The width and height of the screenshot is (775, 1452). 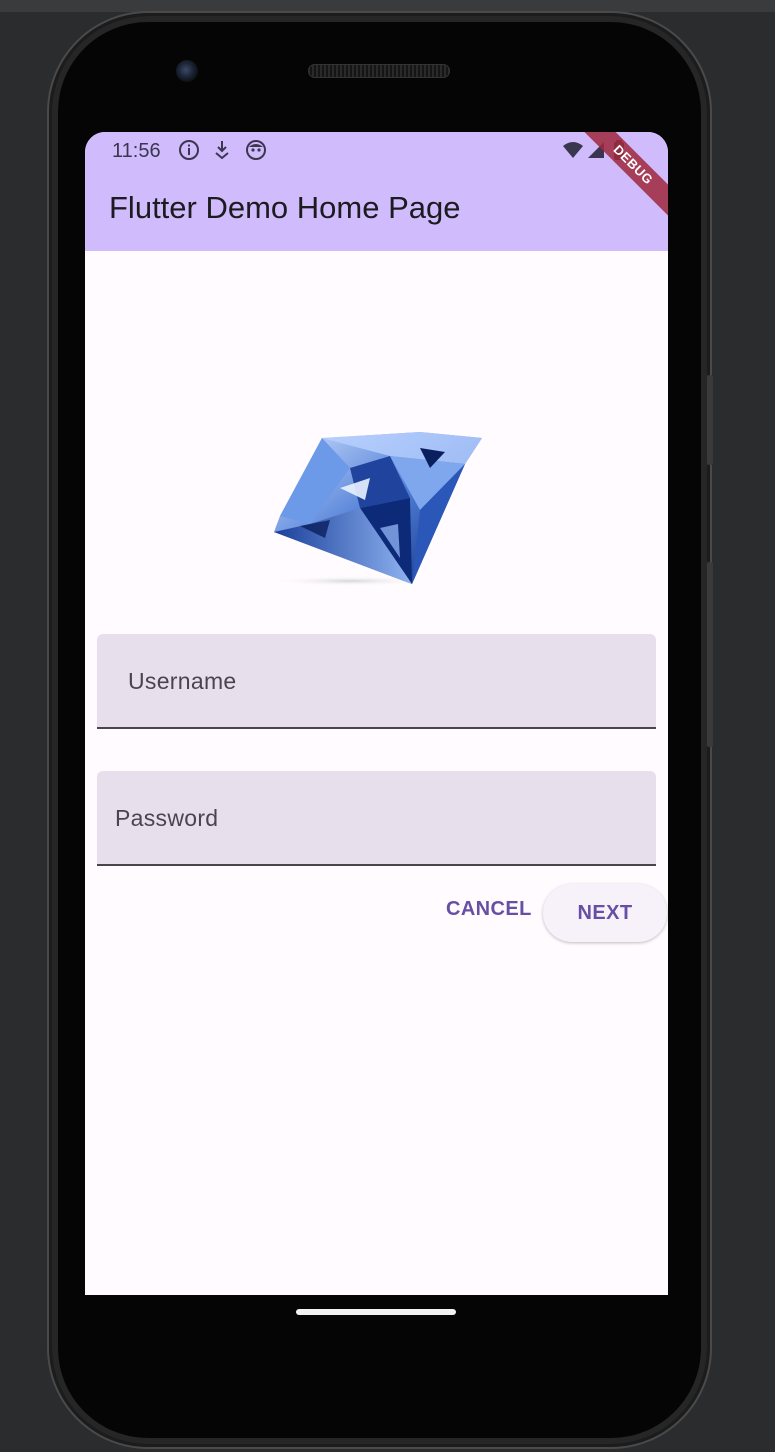 I want to click on earpiece-speaker, so click(x=379, y=71).